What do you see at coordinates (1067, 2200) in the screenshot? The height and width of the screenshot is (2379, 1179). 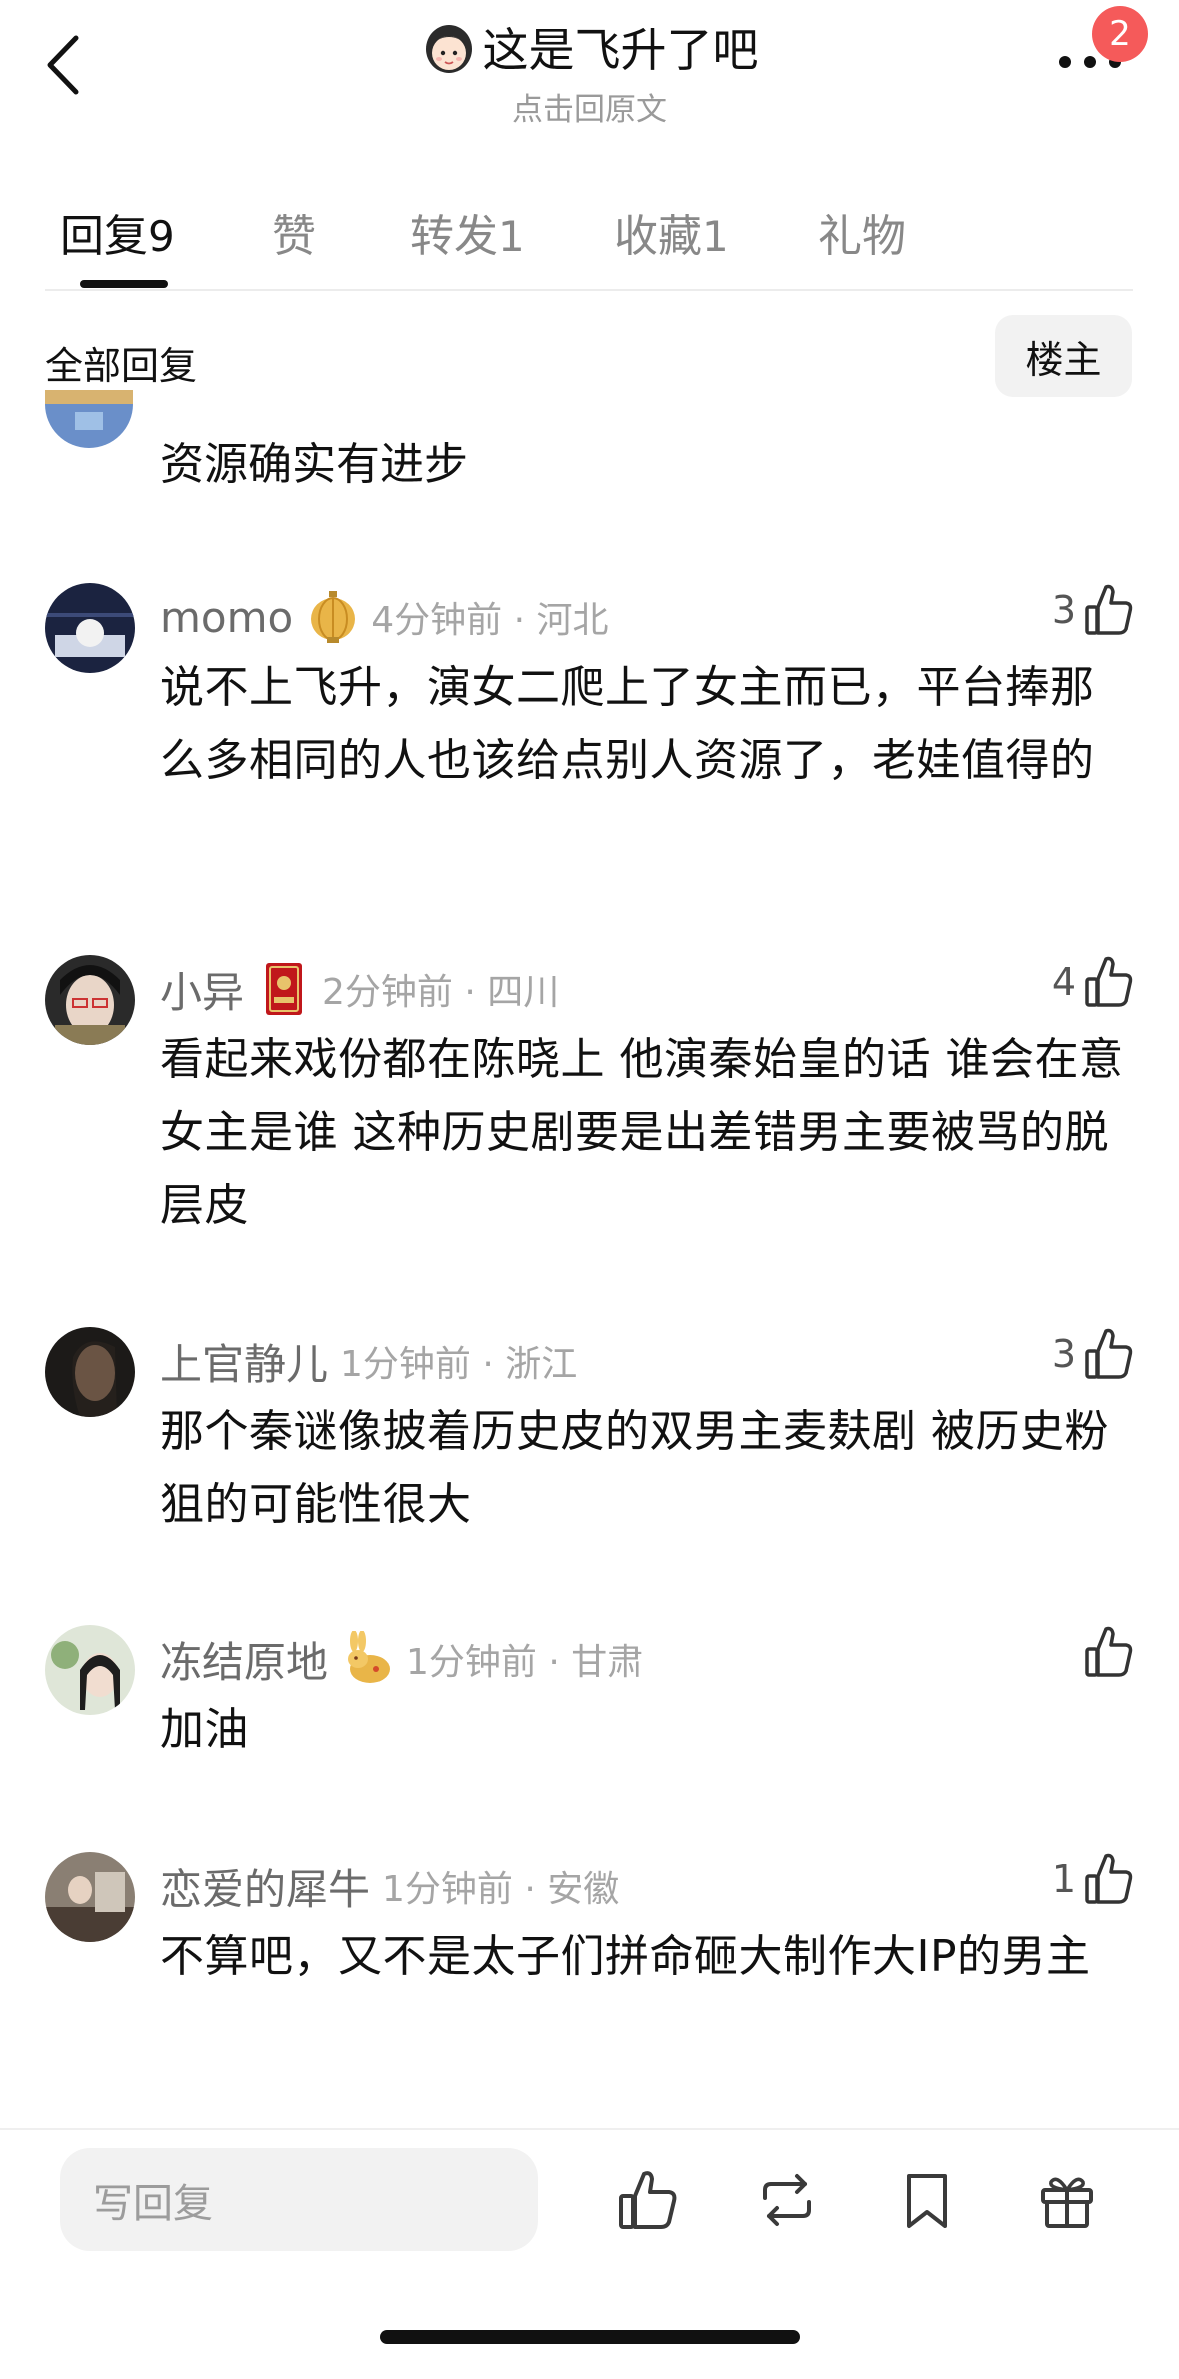 I see `gift-icon` at bounding box center [1067, 2200].